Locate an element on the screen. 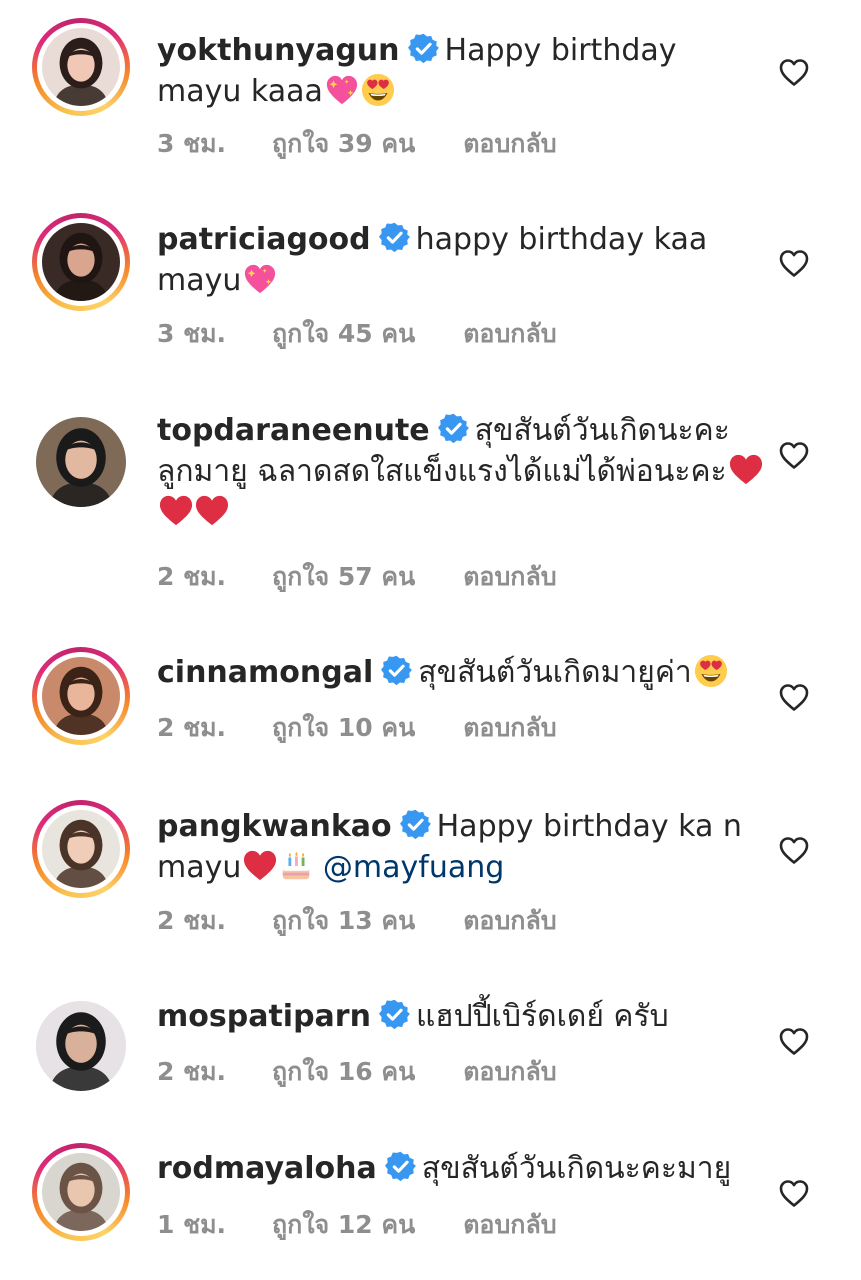 The image size is (861, 1280). likes-count-link: ถูกใจ 45 คน is located at coordinates (343, 334).